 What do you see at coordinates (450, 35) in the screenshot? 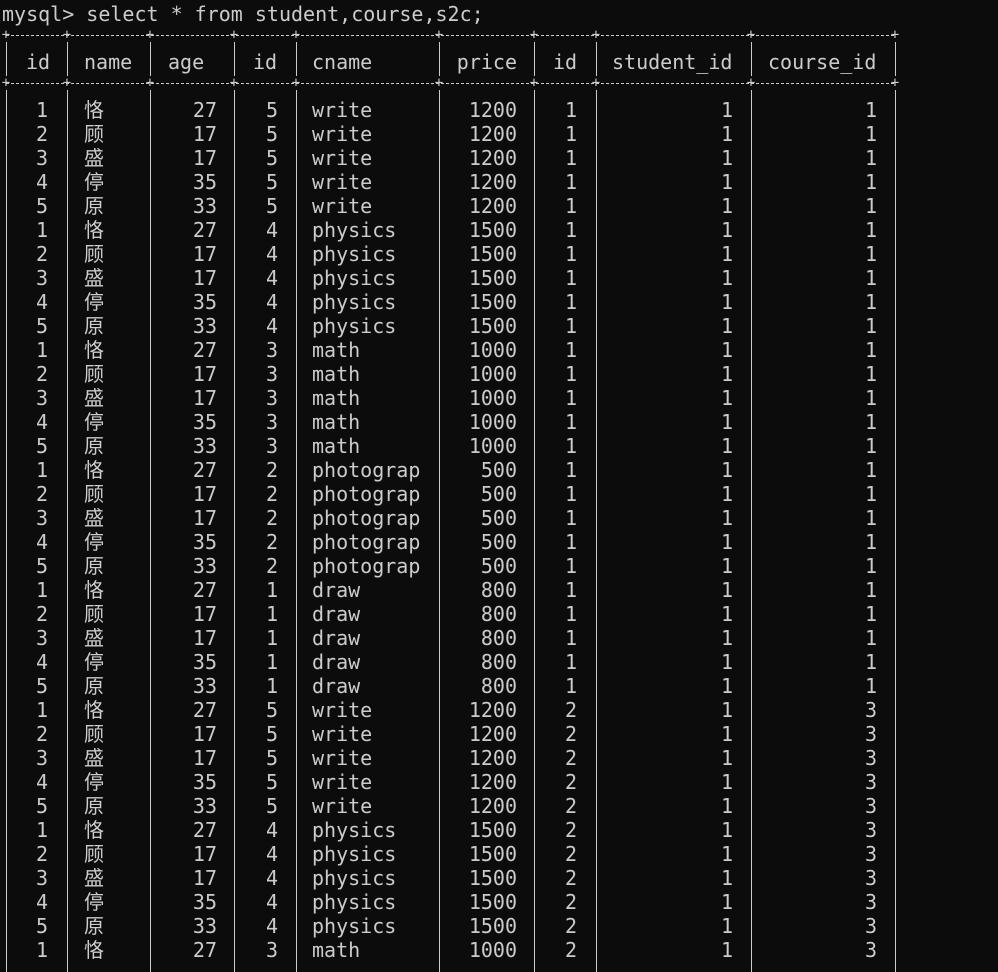
I see `border-dashes` at bounding box center [450, 35].